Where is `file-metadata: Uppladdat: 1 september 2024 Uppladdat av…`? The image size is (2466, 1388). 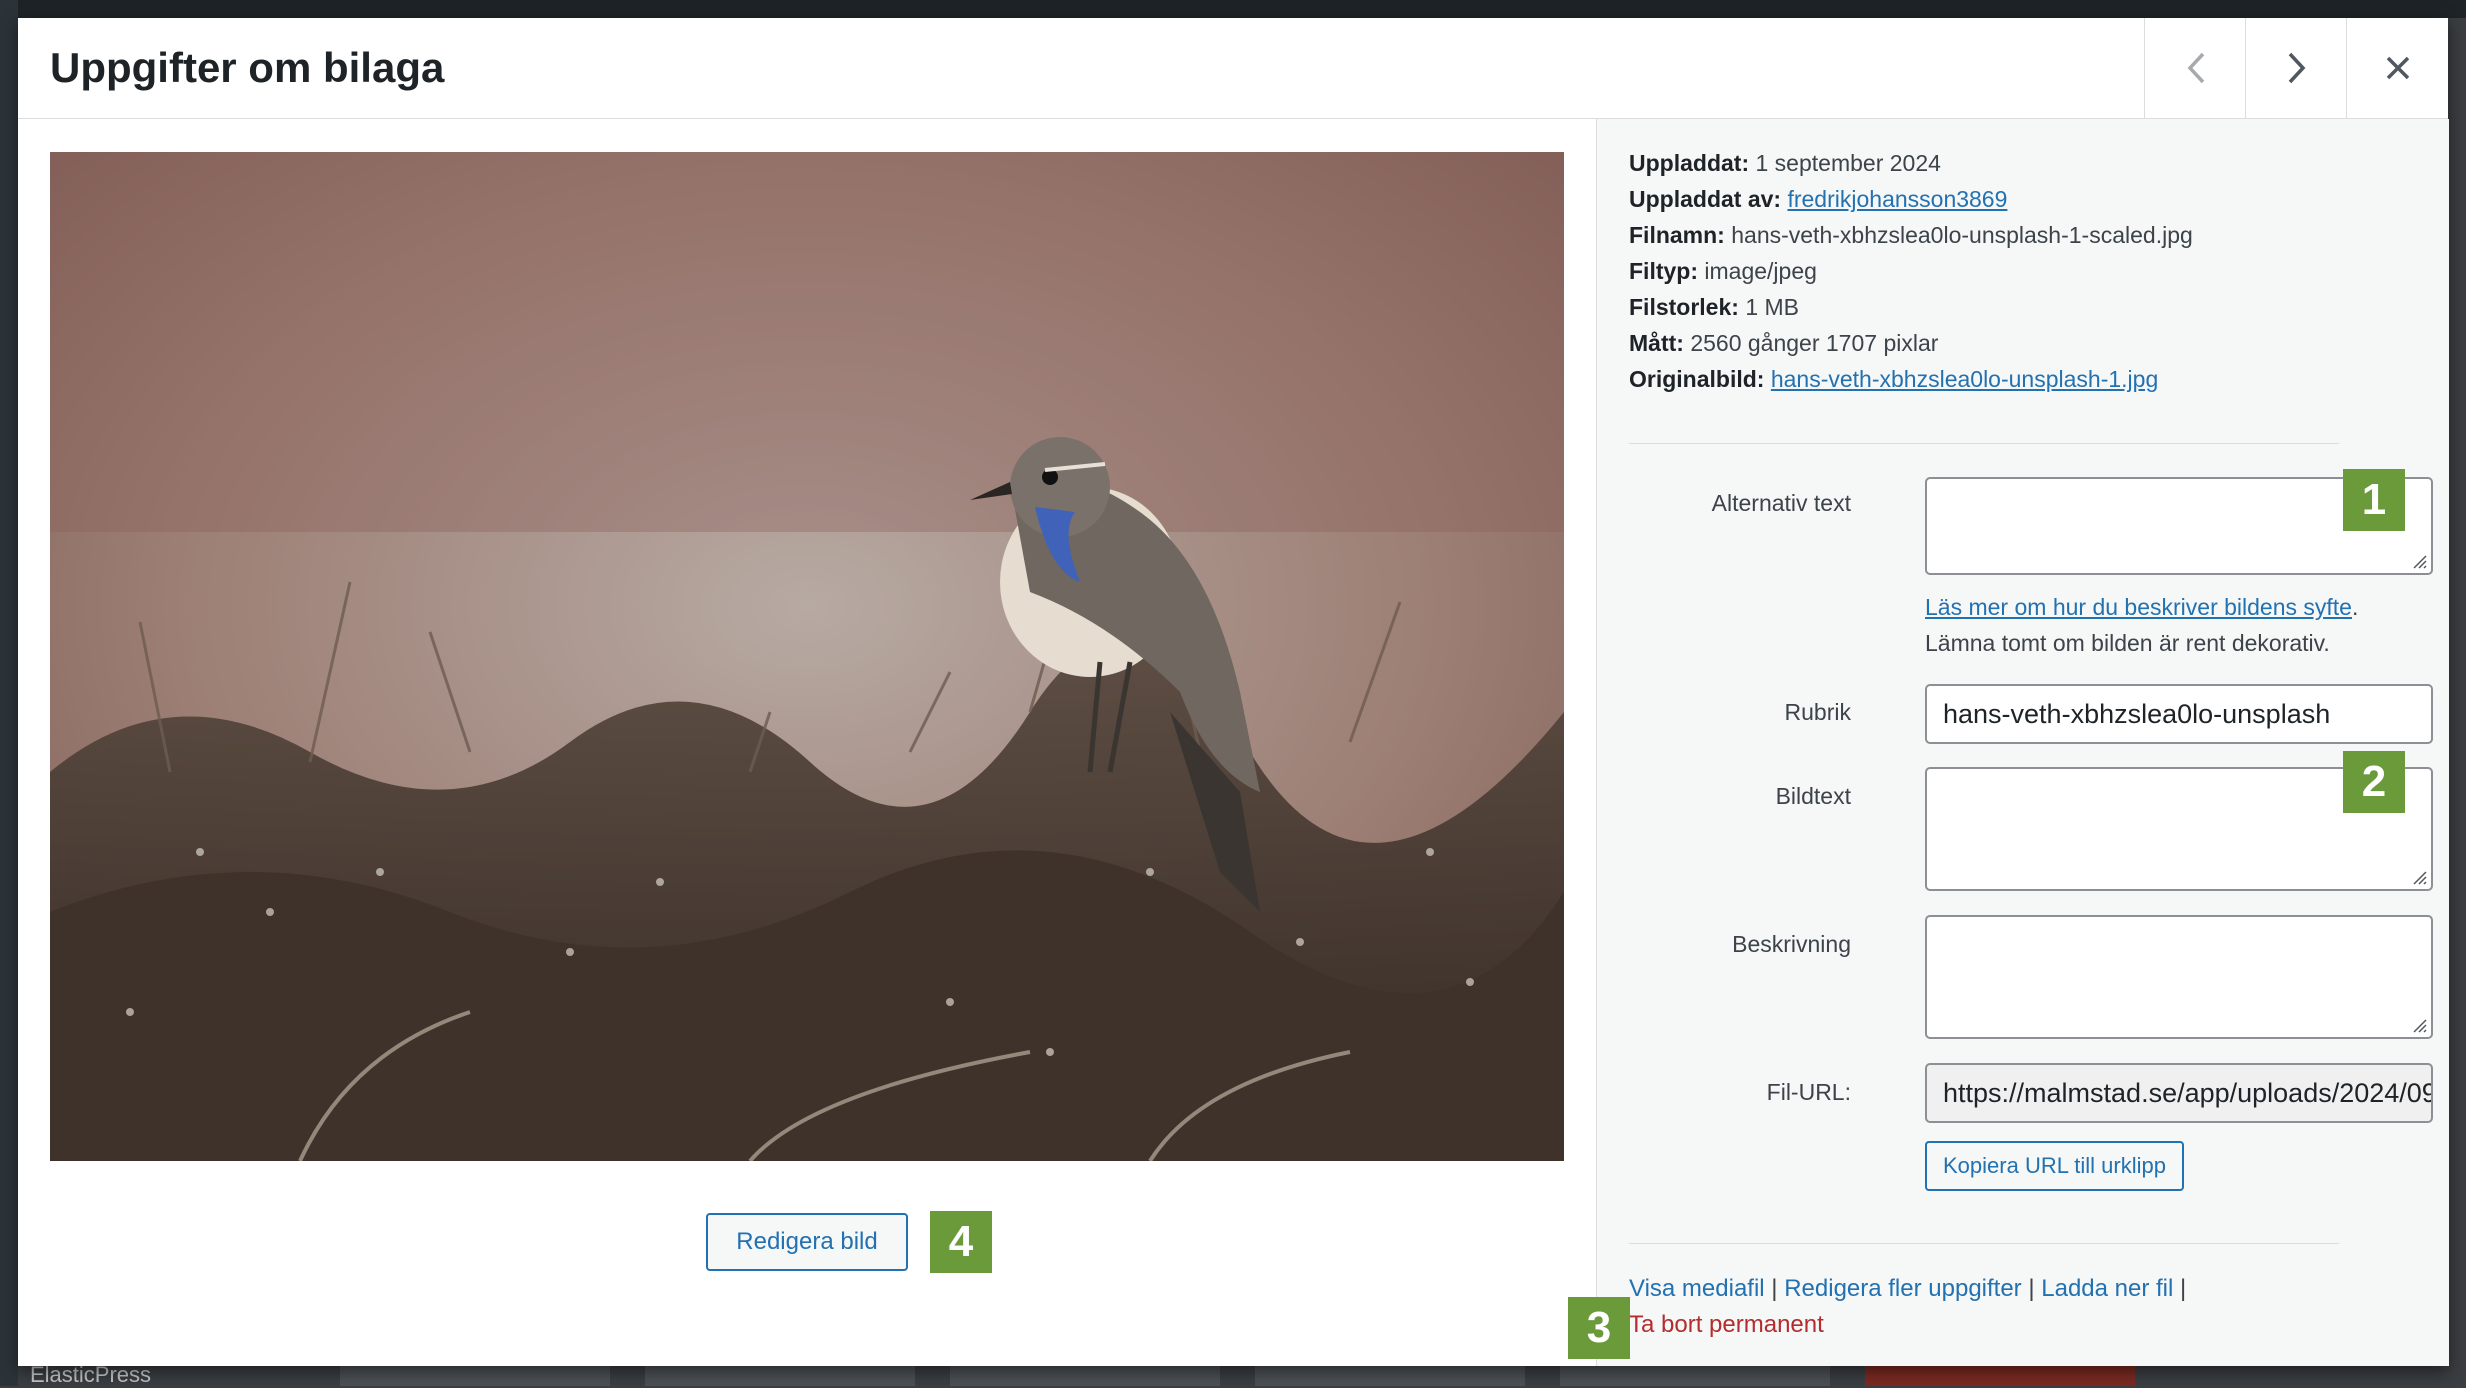 file-metadata: Uppladdat: 1 september 2024 Uppladdat av… is located at coordinates (1911, 271).